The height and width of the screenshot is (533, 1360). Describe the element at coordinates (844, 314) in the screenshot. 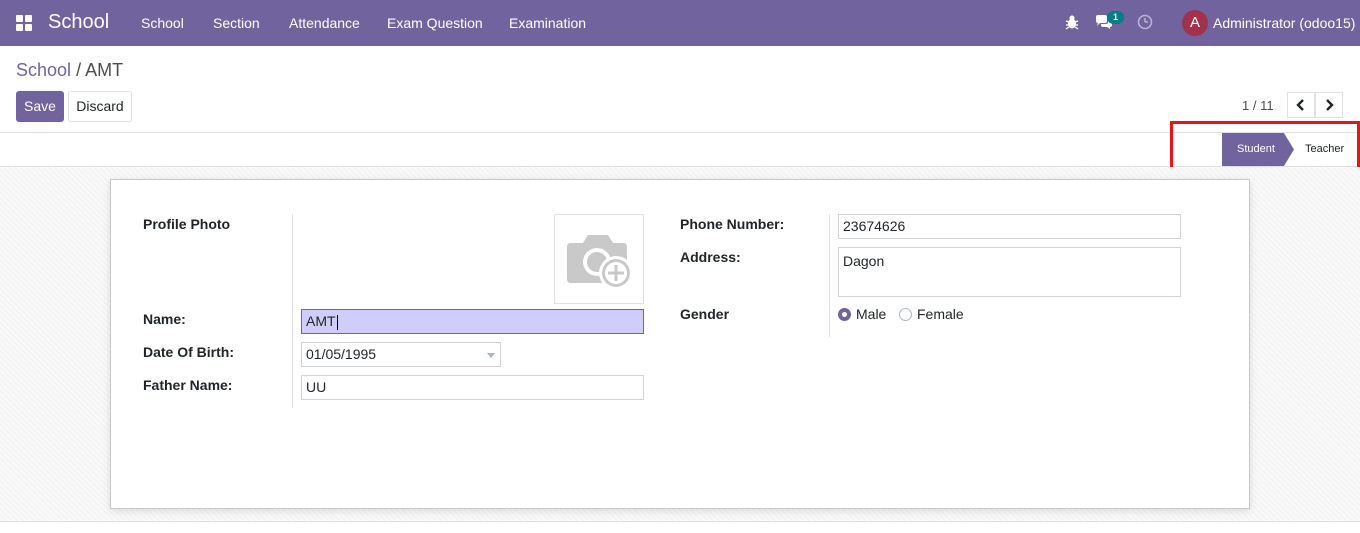

I see `gender-male-radio` at that location.